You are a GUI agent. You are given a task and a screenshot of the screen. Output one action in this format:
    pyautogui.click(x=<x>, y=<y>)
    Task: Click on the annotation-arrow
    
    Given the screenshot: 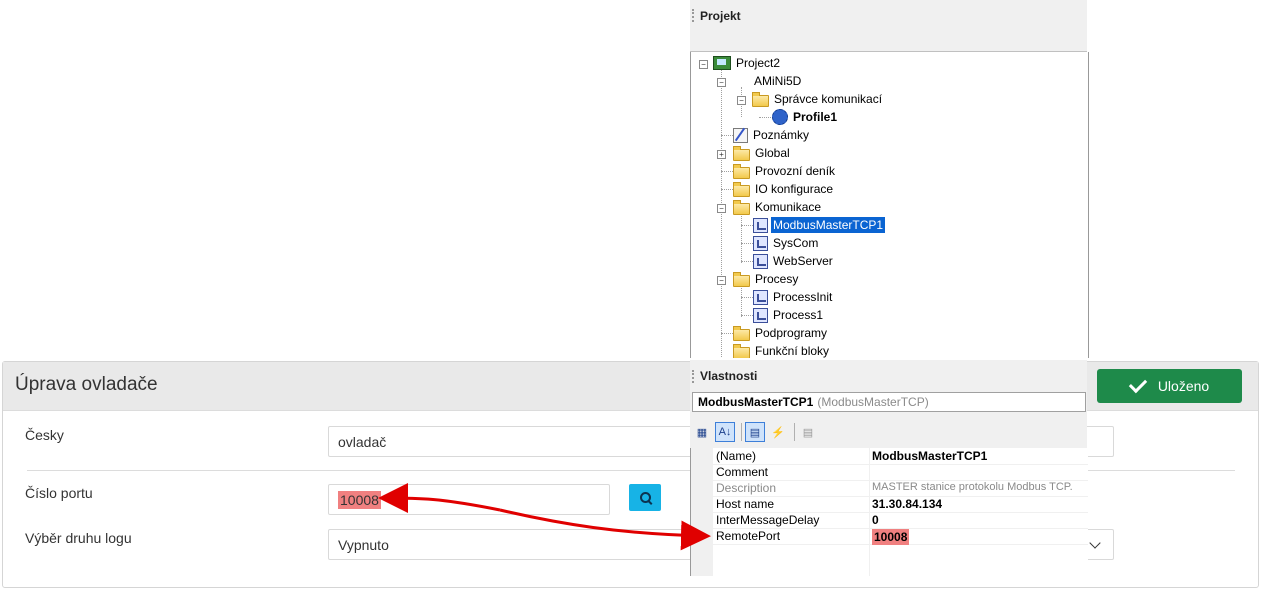 What is the action you would take?
    pyautogui.click(x=544, y=517)
    